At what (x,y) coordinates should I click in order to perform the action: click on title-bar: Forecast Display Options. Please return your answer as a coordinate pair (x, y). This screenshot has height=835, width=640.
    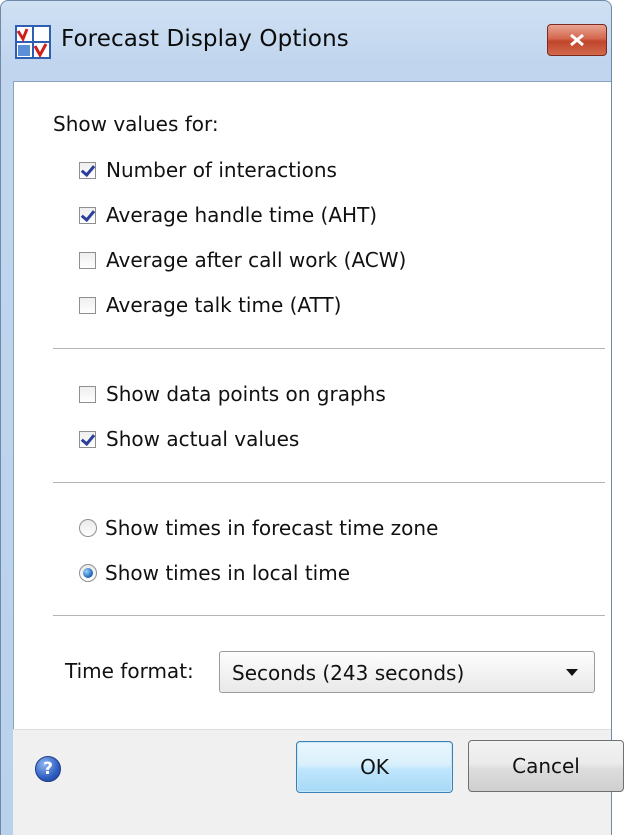
    Looking at the image, I should click on (306, 41).